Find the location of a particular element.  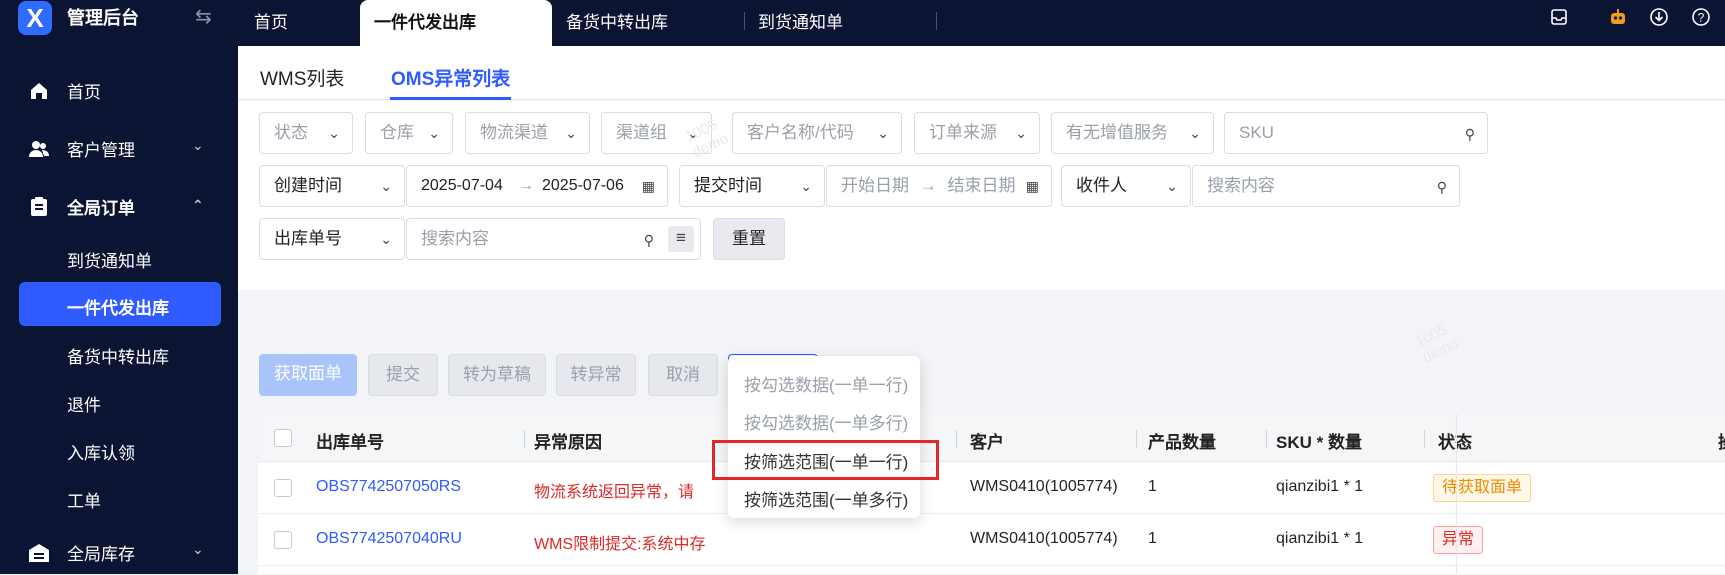

sidebar-item-label: 一件代发出库 is located at coordinates (118, 308).